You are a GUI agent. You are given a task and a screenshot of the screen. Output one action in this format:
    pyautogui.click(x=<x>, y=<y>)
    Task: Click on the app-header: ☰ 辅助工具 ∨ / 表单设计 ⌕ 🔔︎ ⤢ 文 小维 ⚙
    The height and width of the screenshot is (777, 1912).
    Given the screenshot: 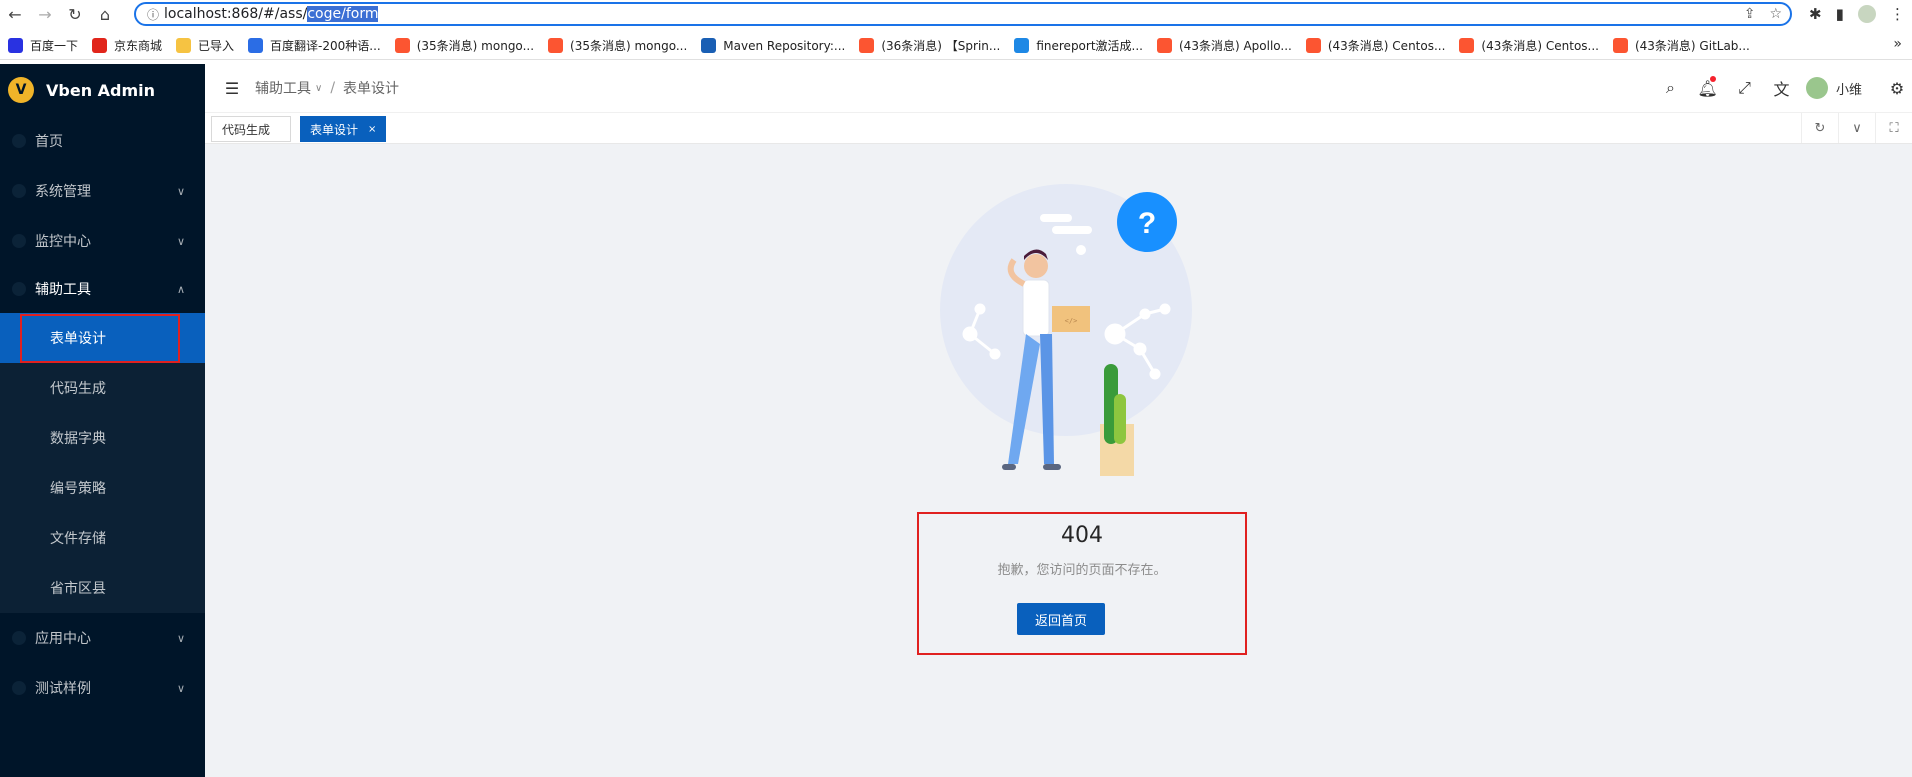 What is the action you would take?
    pyautogui.click(x=1058, y=88)
    